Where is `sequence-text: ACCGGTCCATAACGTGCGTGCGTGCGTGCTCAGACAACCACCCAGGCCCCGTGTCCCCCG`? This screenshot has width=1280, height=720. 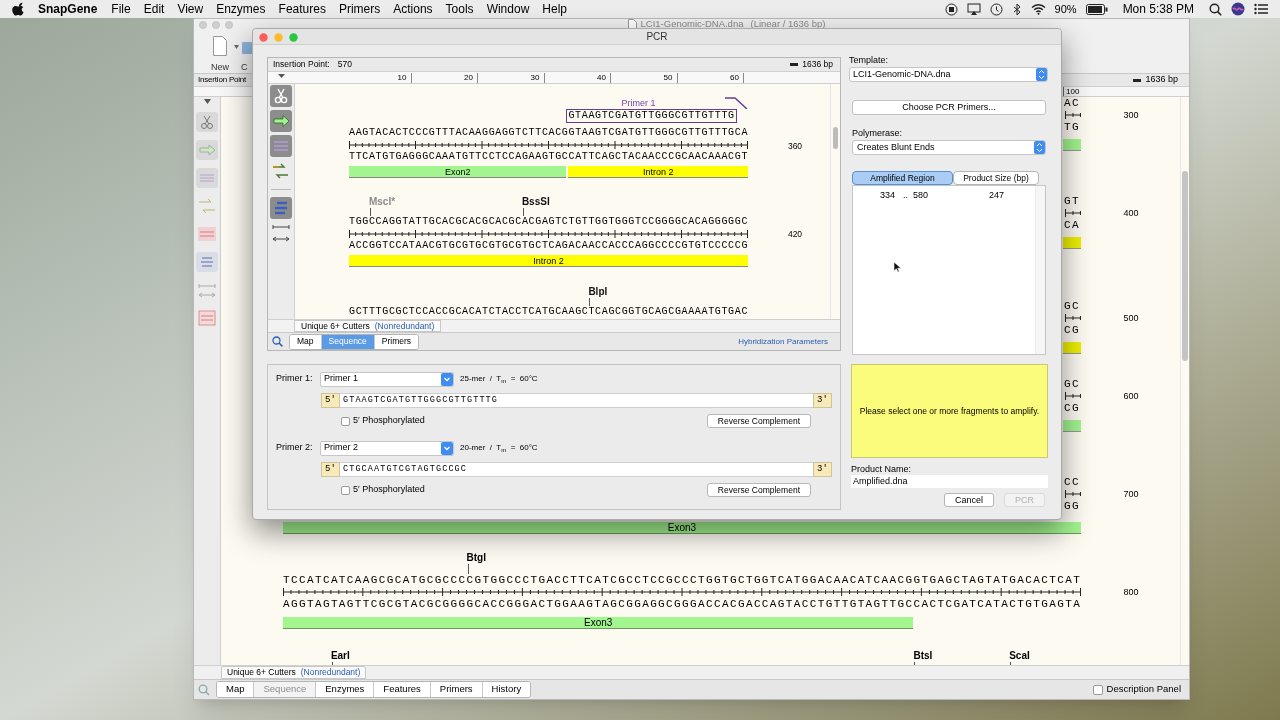
sequence-text: ACCGGTCCATAACGTGCGTGCGTGCGTGCTCAGACAACCACCCAGGCCCCGTGTCCCCCG is located at coordinates (548, 246).